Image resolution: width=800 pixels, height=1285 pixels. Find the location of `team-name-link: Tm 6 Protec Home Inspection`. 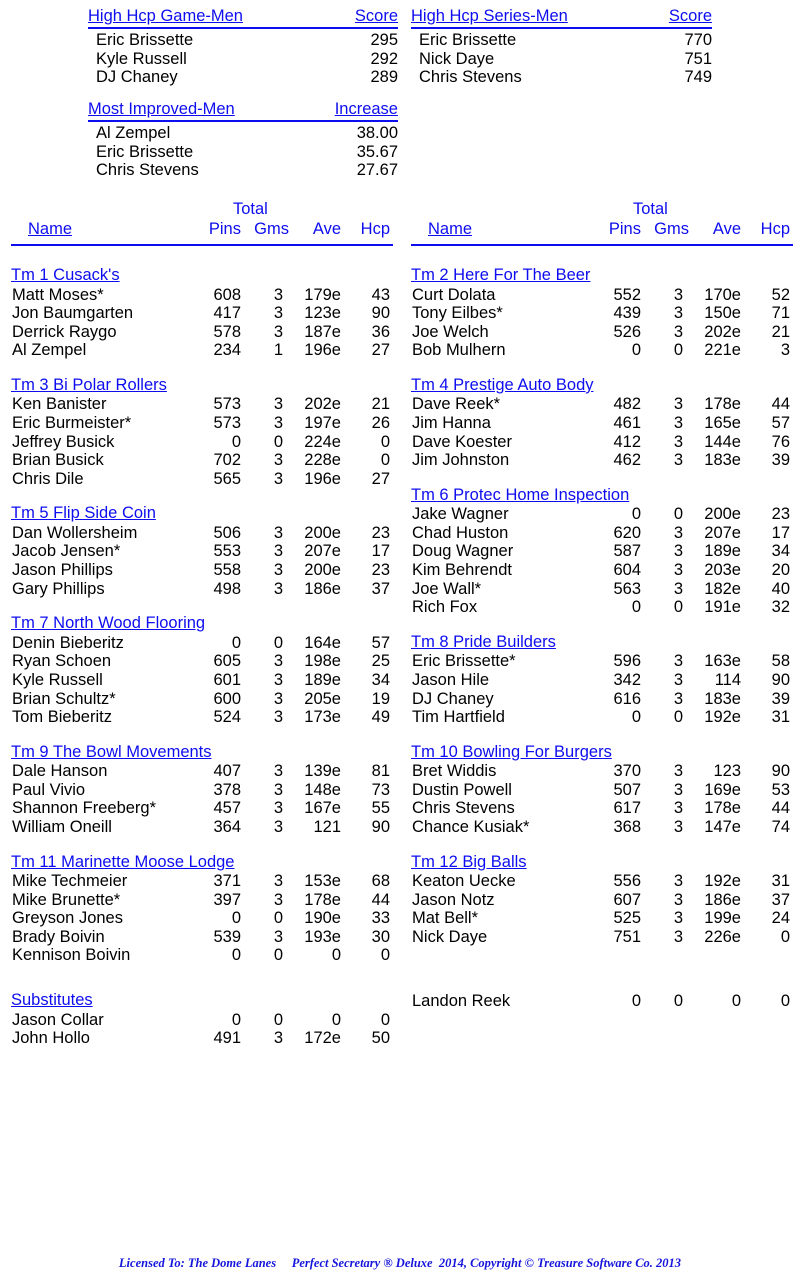

team-name-link: Tm 6 Protec Home Inspection is located at coordinates (520, 496).